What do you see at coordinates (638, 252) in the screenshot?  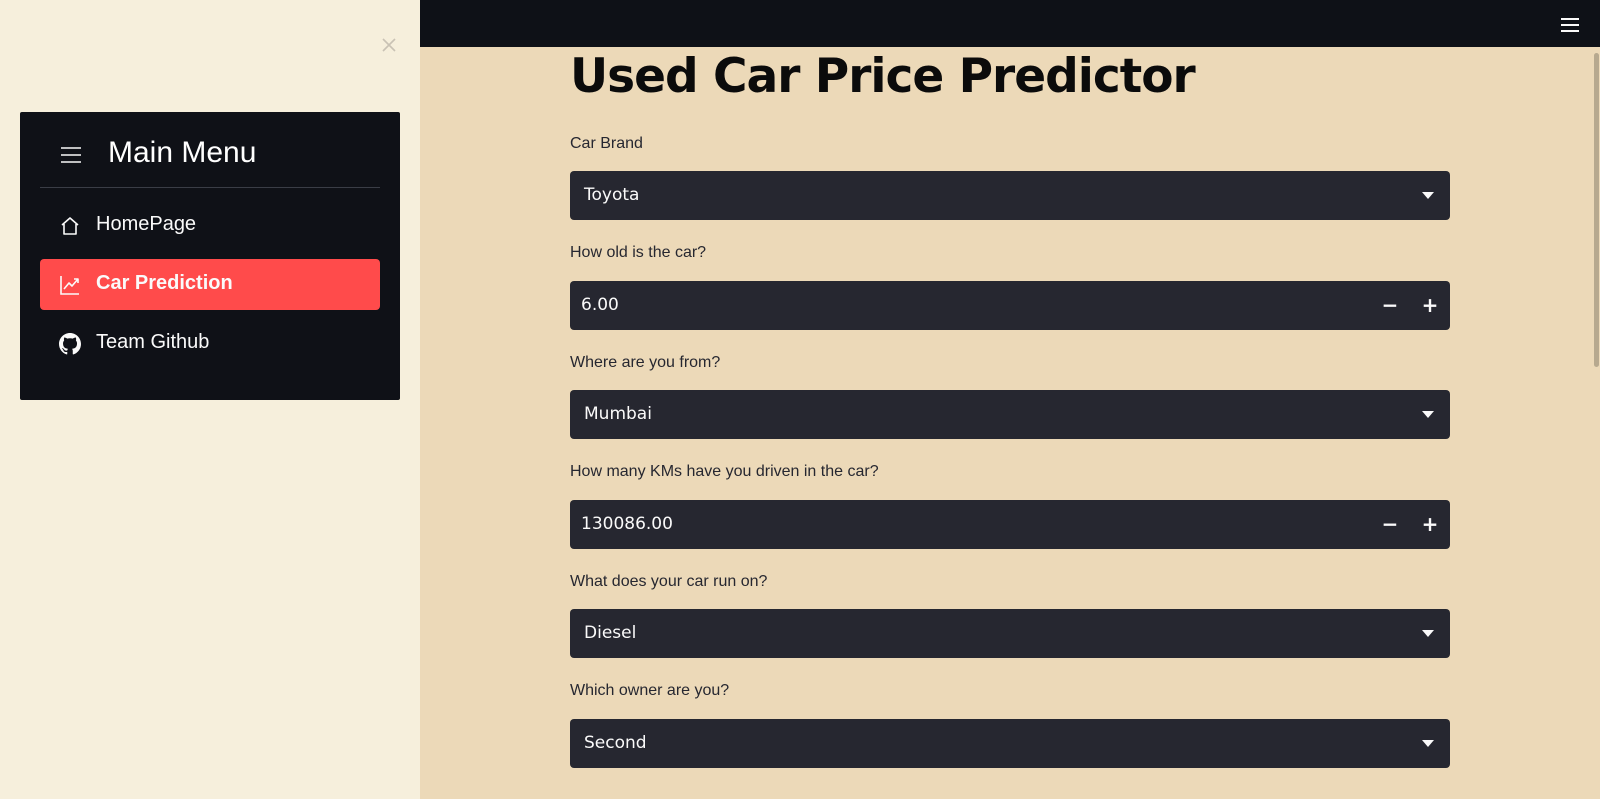 I see `car-age-label: How old is the car?` at bounding box center [638, 252].